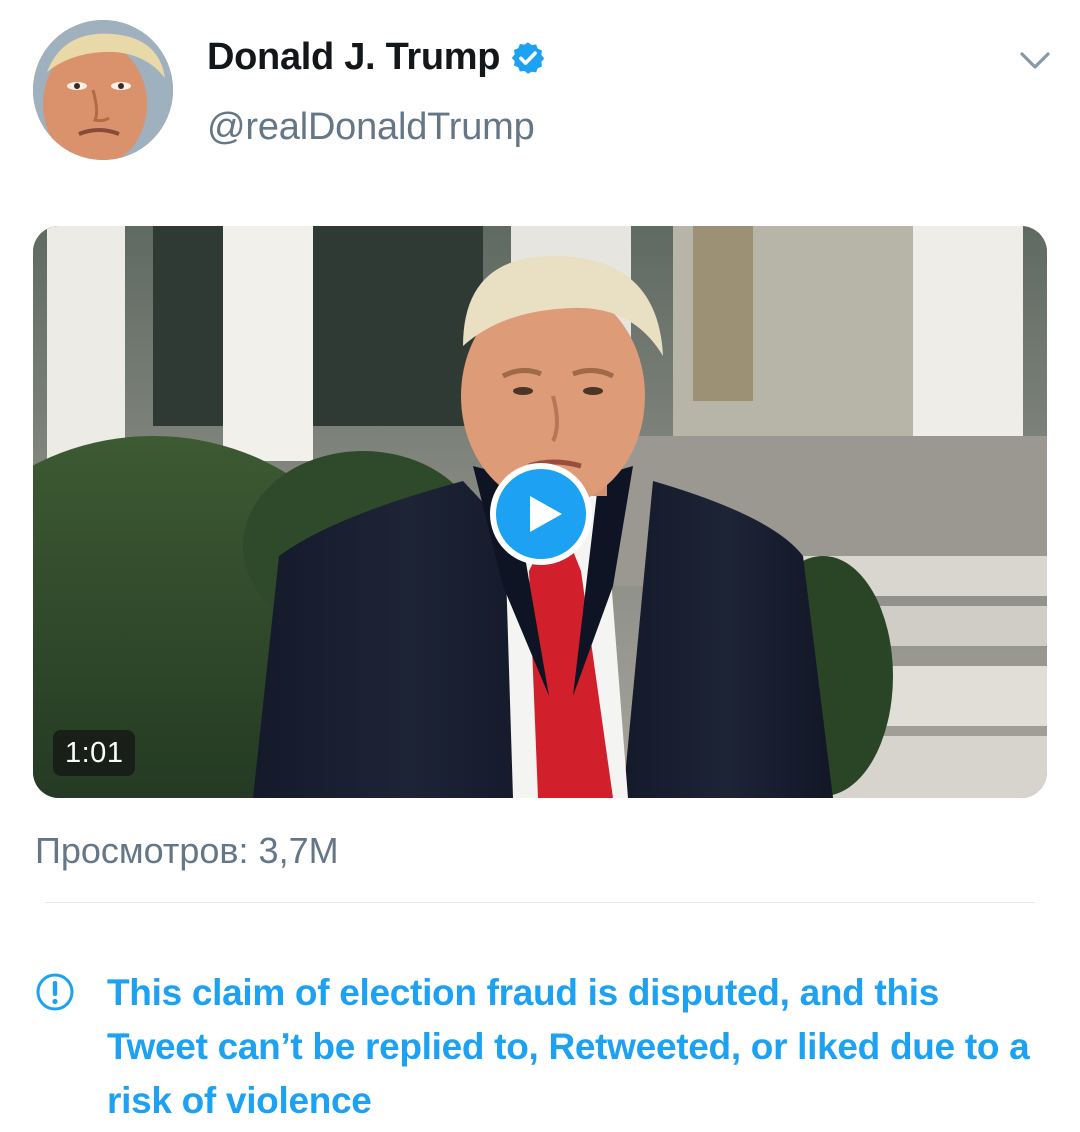 Image resolution: width=1080 pixels, height=1132 pixels. What do you see at coordinates (94, 753) in the screenshot?
I see `video-duration-badge: 1:01` at bounding box center [94, 753].